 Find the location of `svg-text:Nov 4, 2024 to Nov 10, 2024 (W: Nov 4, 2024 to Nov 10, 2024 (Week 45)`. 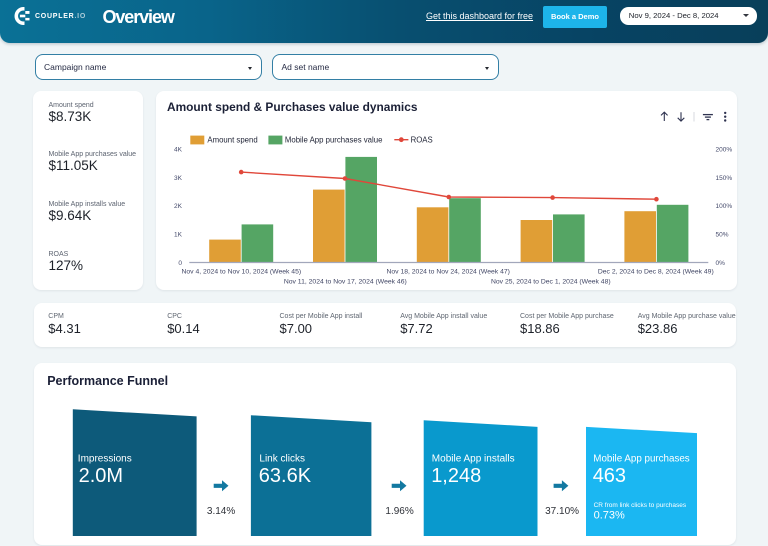

svg-text:Nov 4, 2024 to Nov 10, 2024 (W: Nov 4, 2024 to Nov 10, 2024 (Week 45) is located at coordinates (241, 272).